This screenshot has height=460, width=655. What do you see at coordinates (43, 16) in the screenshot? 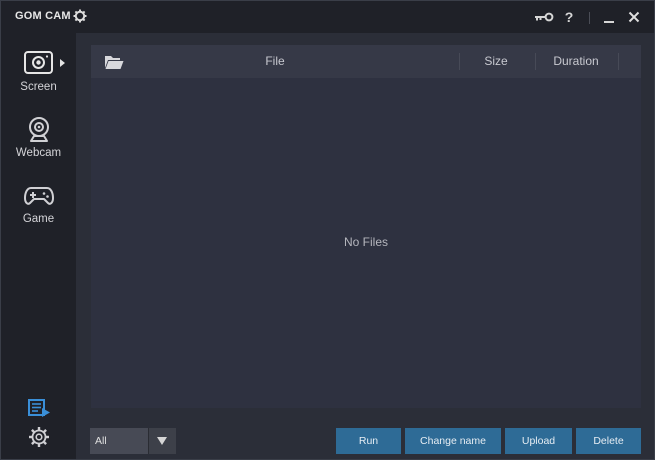
I see `app-title: GOM CAM` at bounding box center [43, 16].